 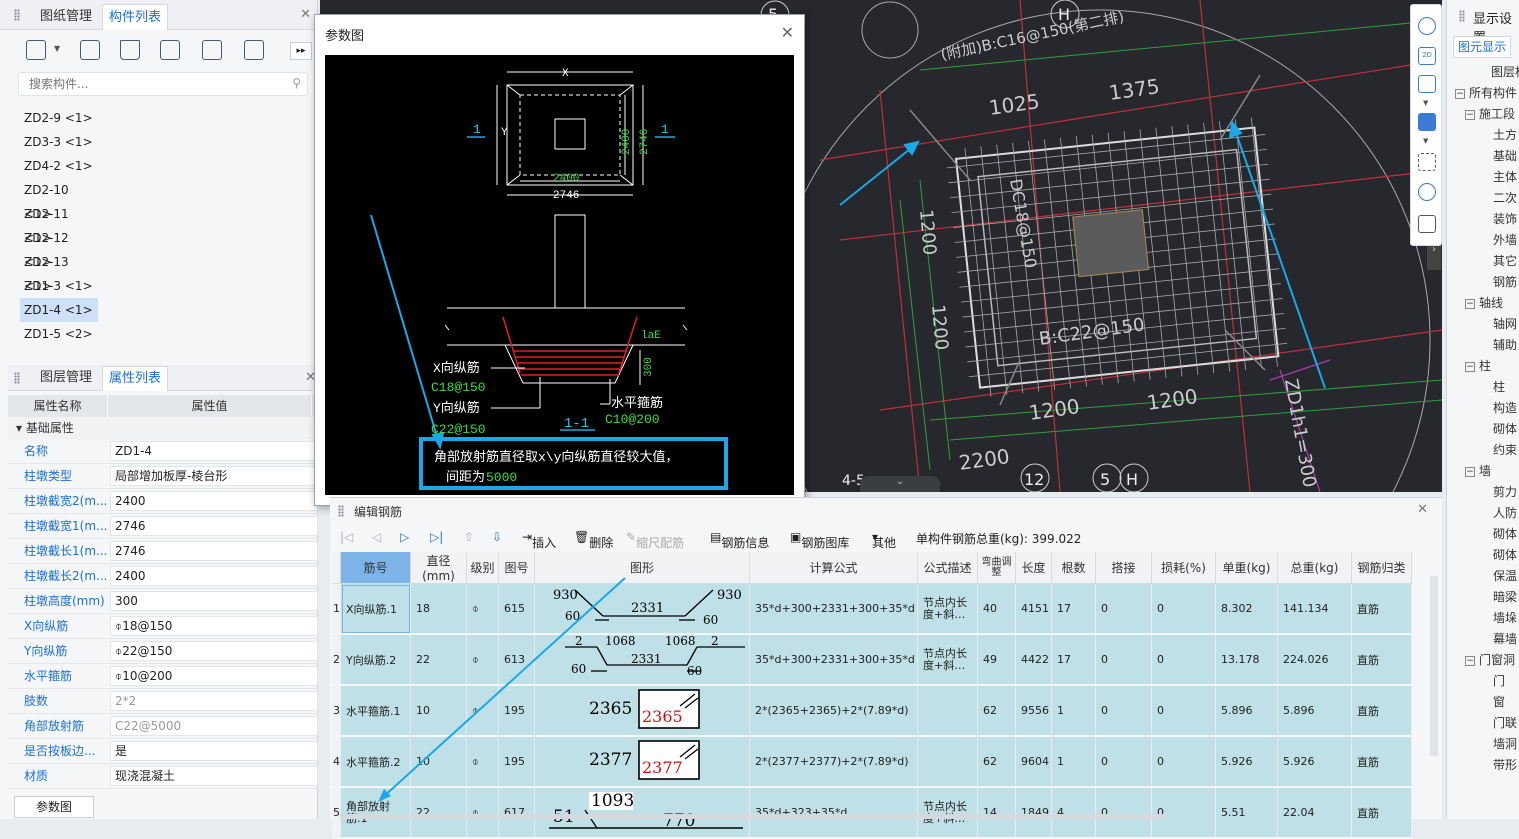 I want to click on property-value-field: 2400, so click(x=214, y=576).